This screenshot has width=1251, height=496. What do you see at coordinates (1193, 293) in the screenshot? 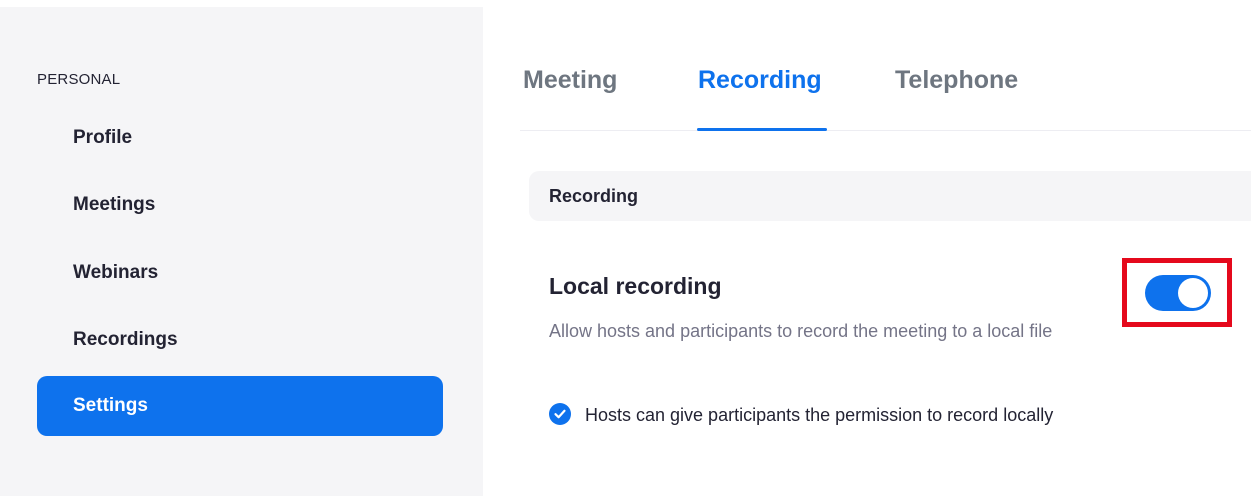
I see `toggle-knob` at bounding box center [1193, 293].